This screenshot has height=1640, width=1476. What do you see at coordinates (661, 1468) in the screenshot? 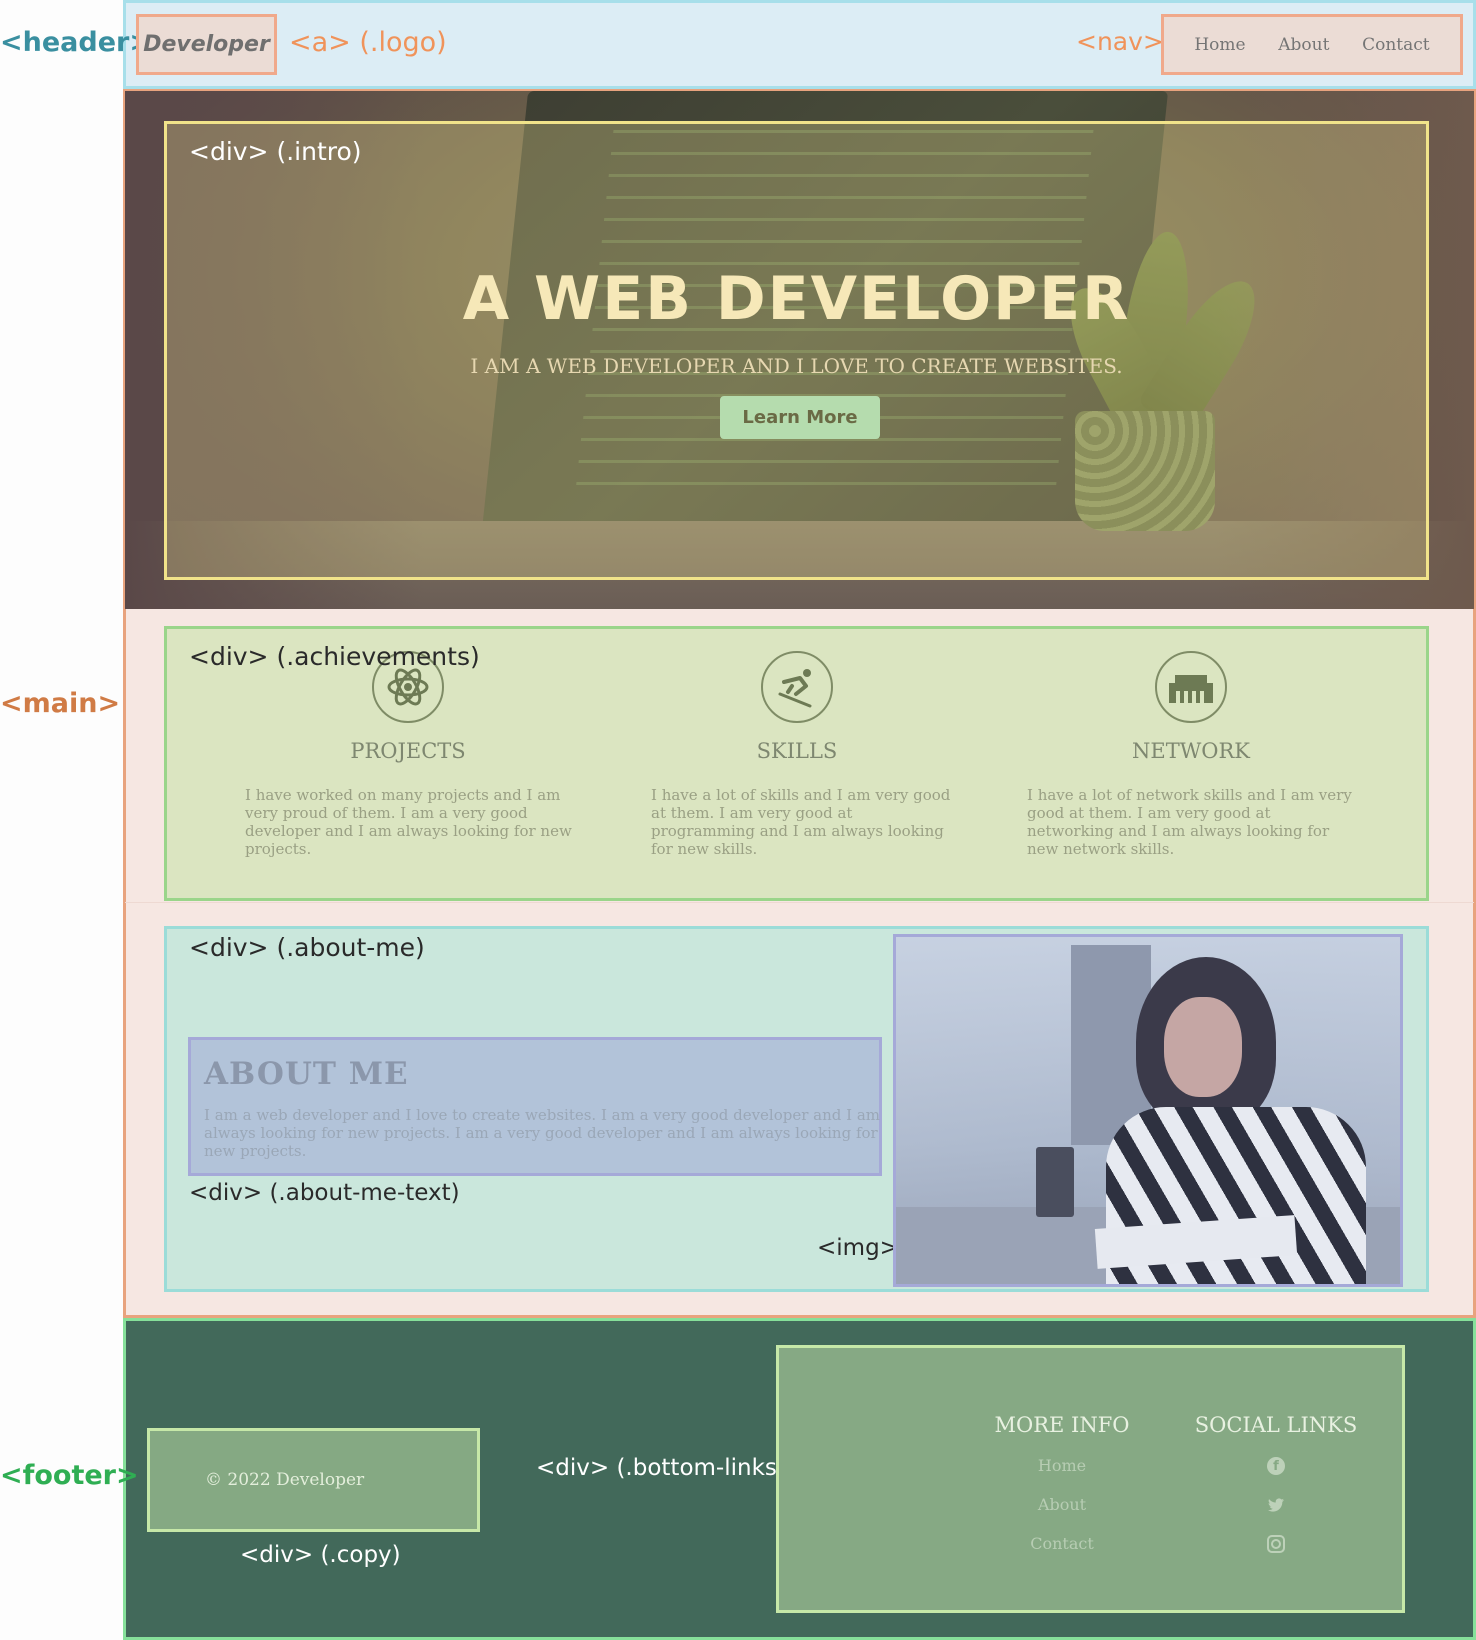
I see `bottom-links-tag-label: <div> (.bottom-links)` at bounding box center [661, 1468].